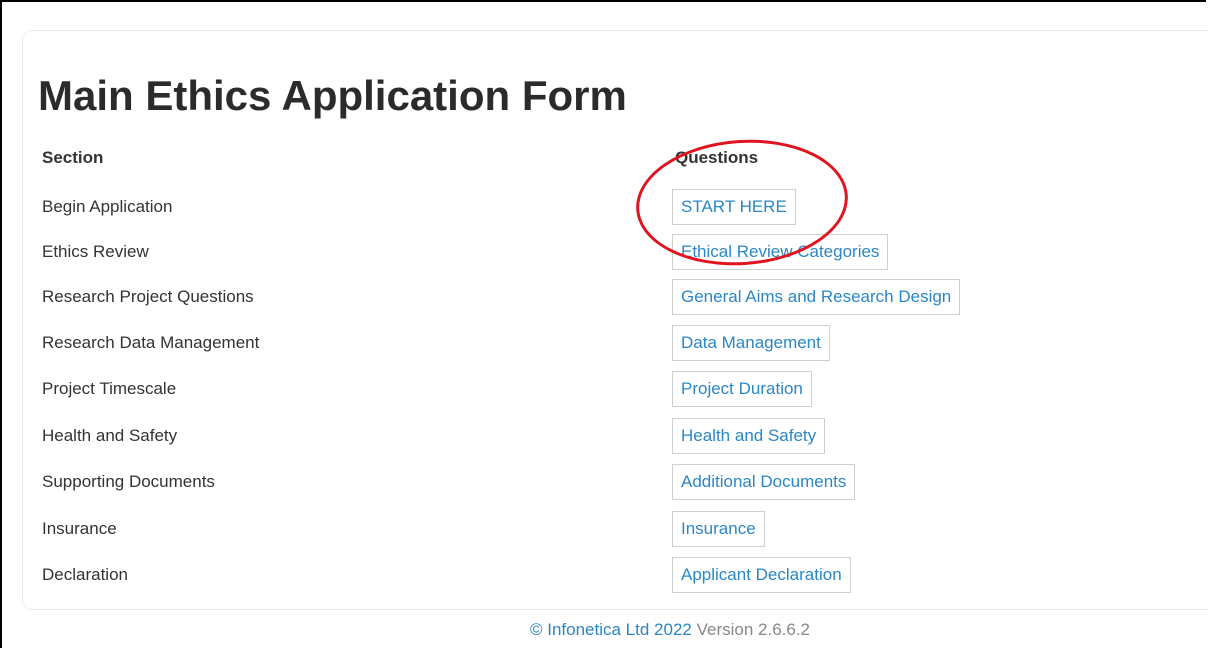 The height and width of the screenshot is (650, 1208). Describe the element at coordinates (95, 251) in the screenshot. I see `section-ethics-review: Ethics Review` at that location.